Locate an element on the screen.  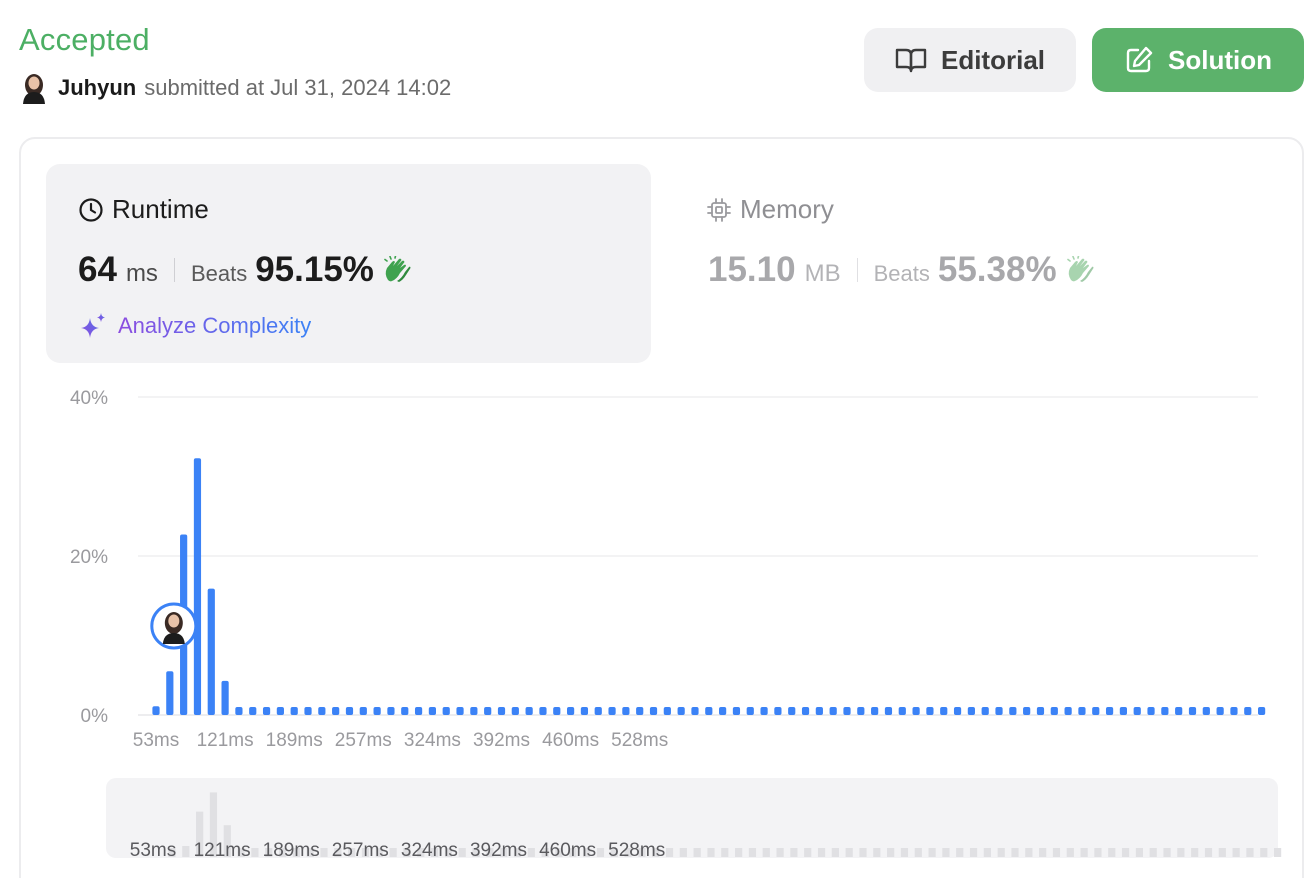
your-submission-marker is located at coordinates (174, 626).